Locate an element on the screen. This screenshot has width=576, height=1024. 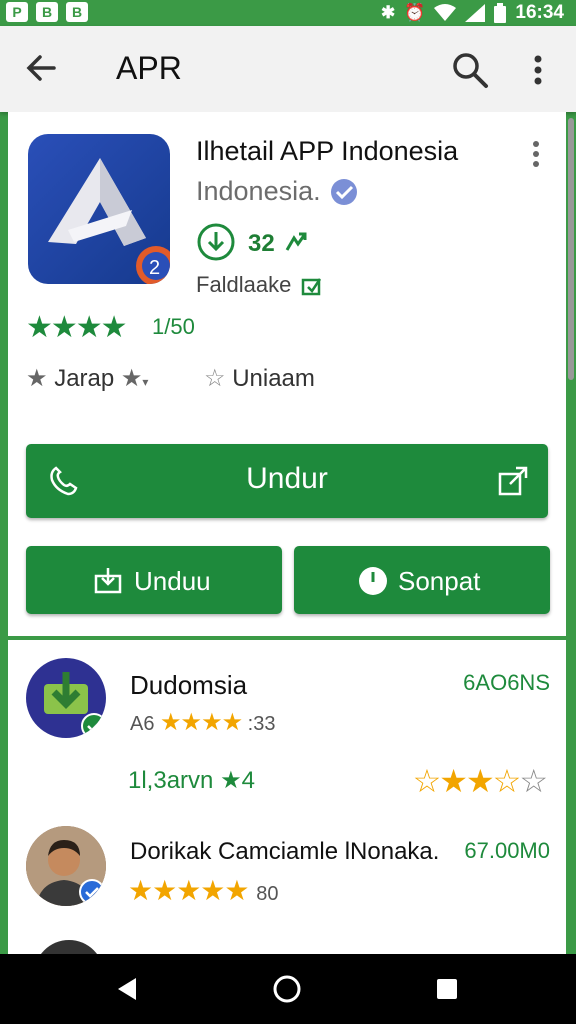
rating-text: 1/50 is located at coordinates (173, 326).